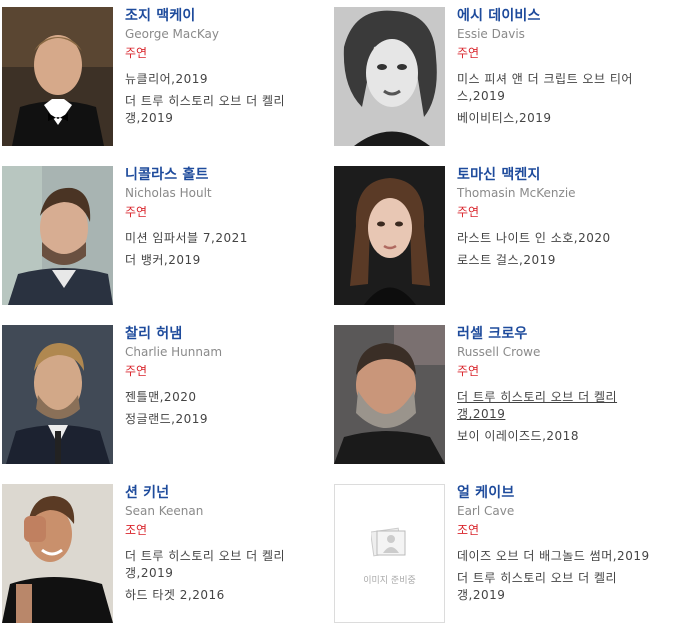 This screenshot has width=677, height=633. I want to click on actor-english-name: Nicholas Hoult, so click(168, 193).